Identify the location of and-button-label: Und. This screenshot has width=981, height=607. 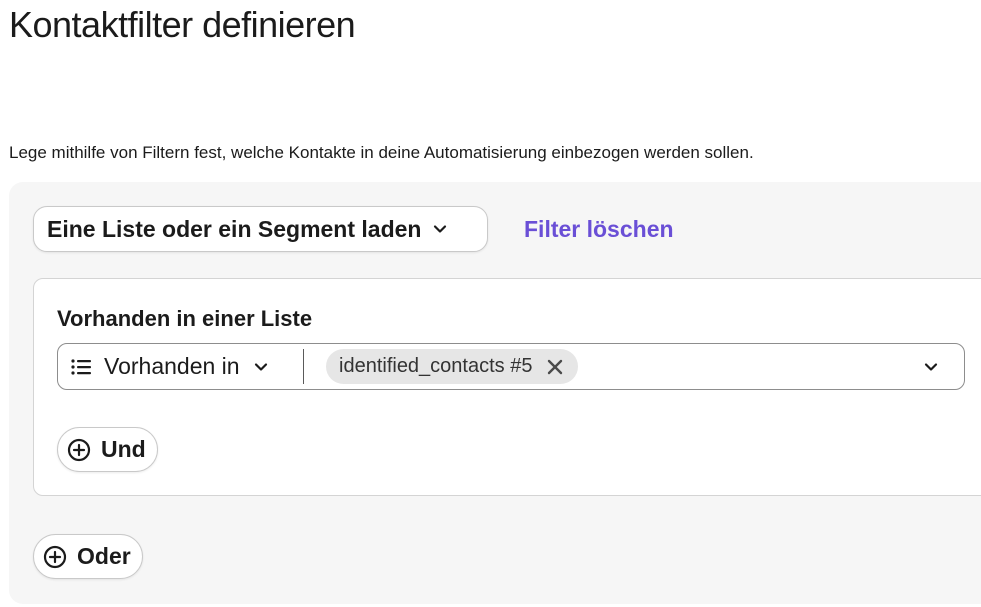
(123, 449).